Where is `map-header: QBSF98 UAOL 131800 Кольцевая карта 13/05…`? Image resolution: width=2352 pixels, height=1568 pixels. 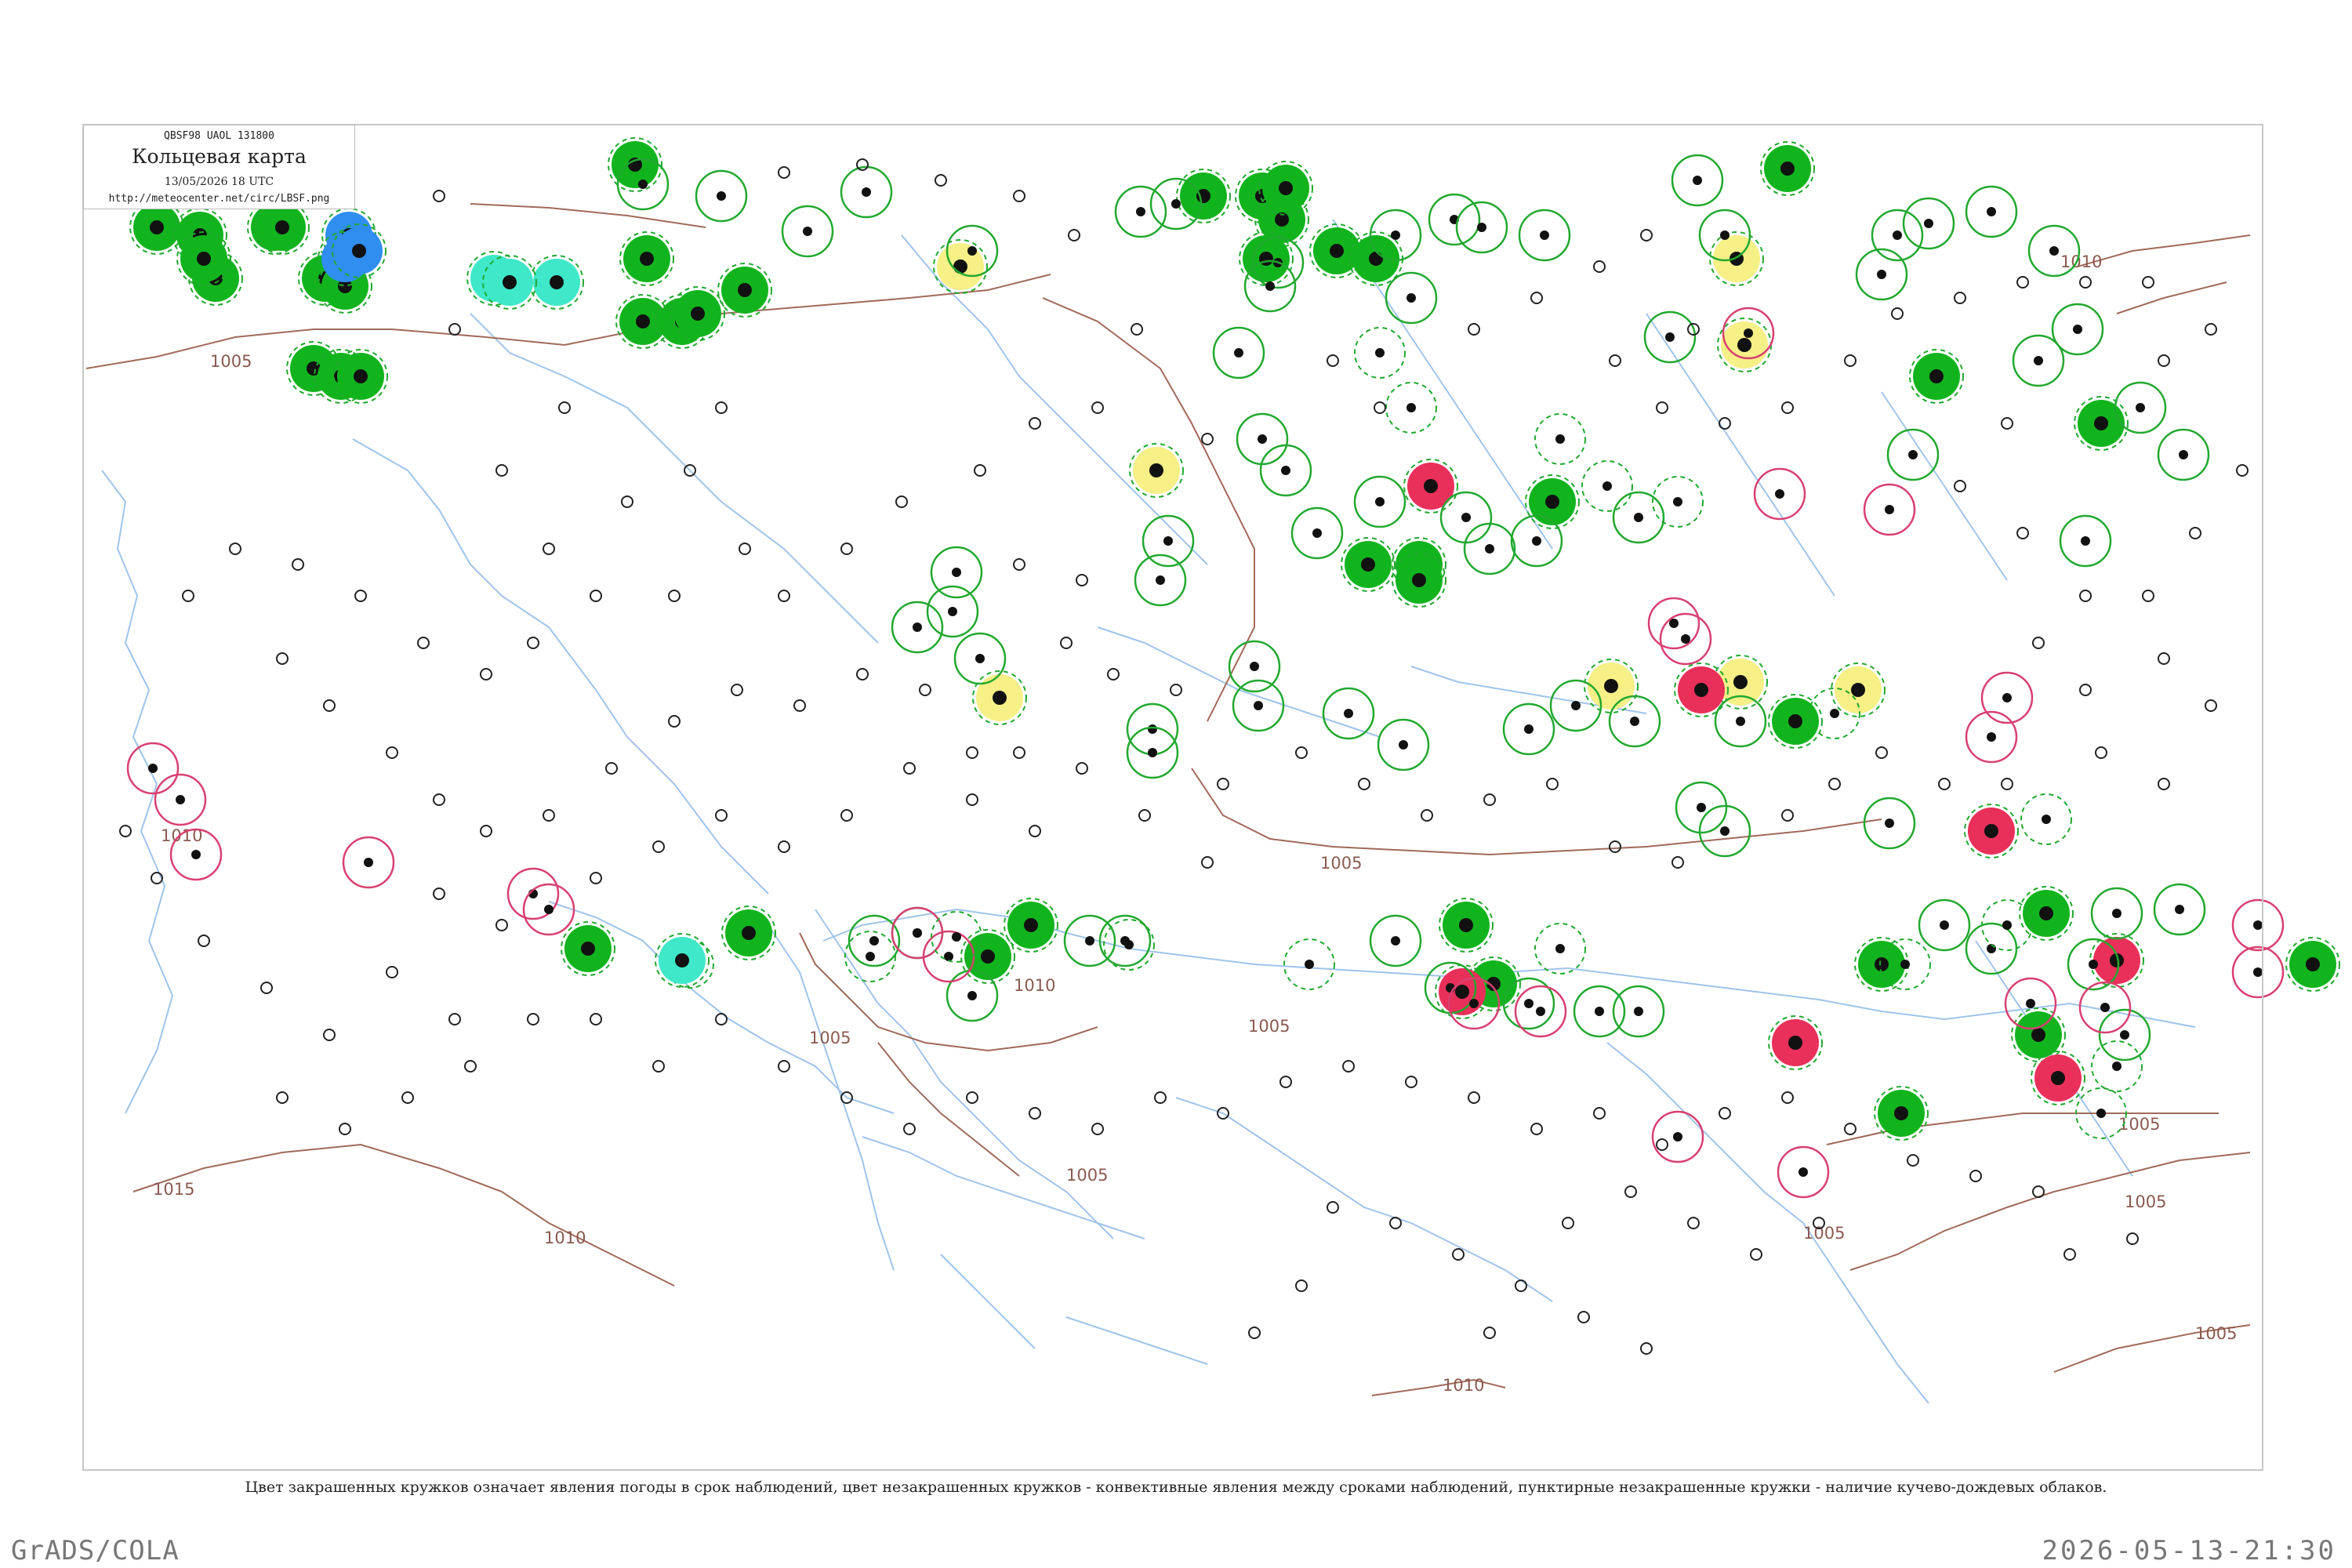
map-header: QBSF98 UAOL 131800 Кольцевая карта 13/05… is located at coordinates (219, 167).